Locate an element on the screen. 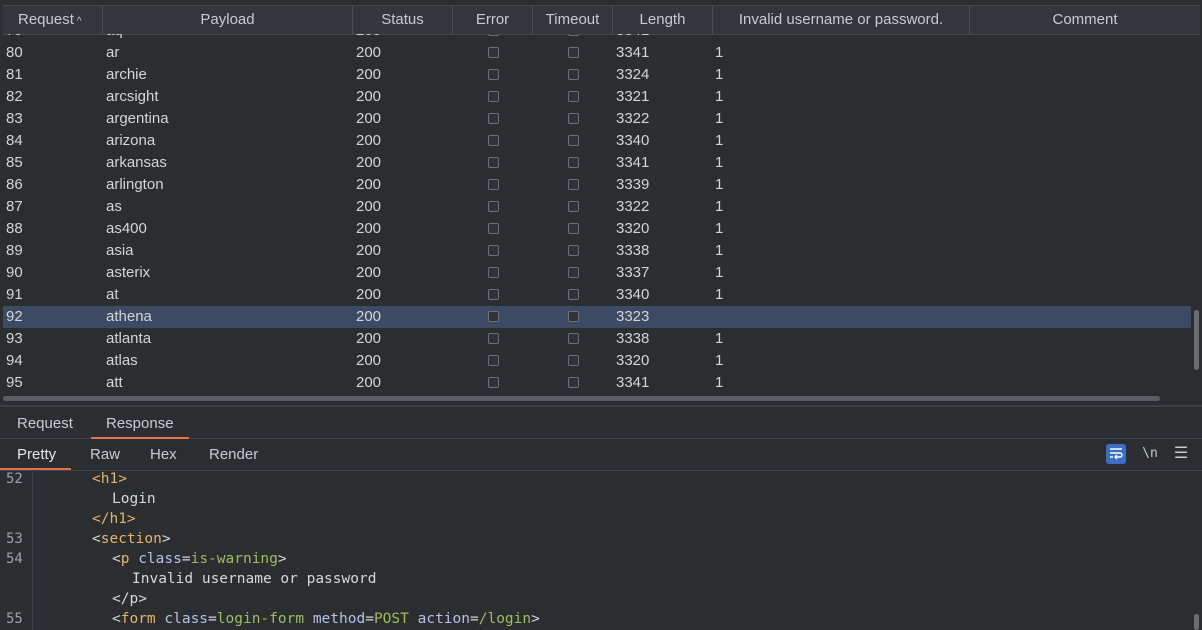 The width and height of the screenshot is (1202, 630). table-row: 88 as400 200 3320 1 is located at coordinates (597, 229).